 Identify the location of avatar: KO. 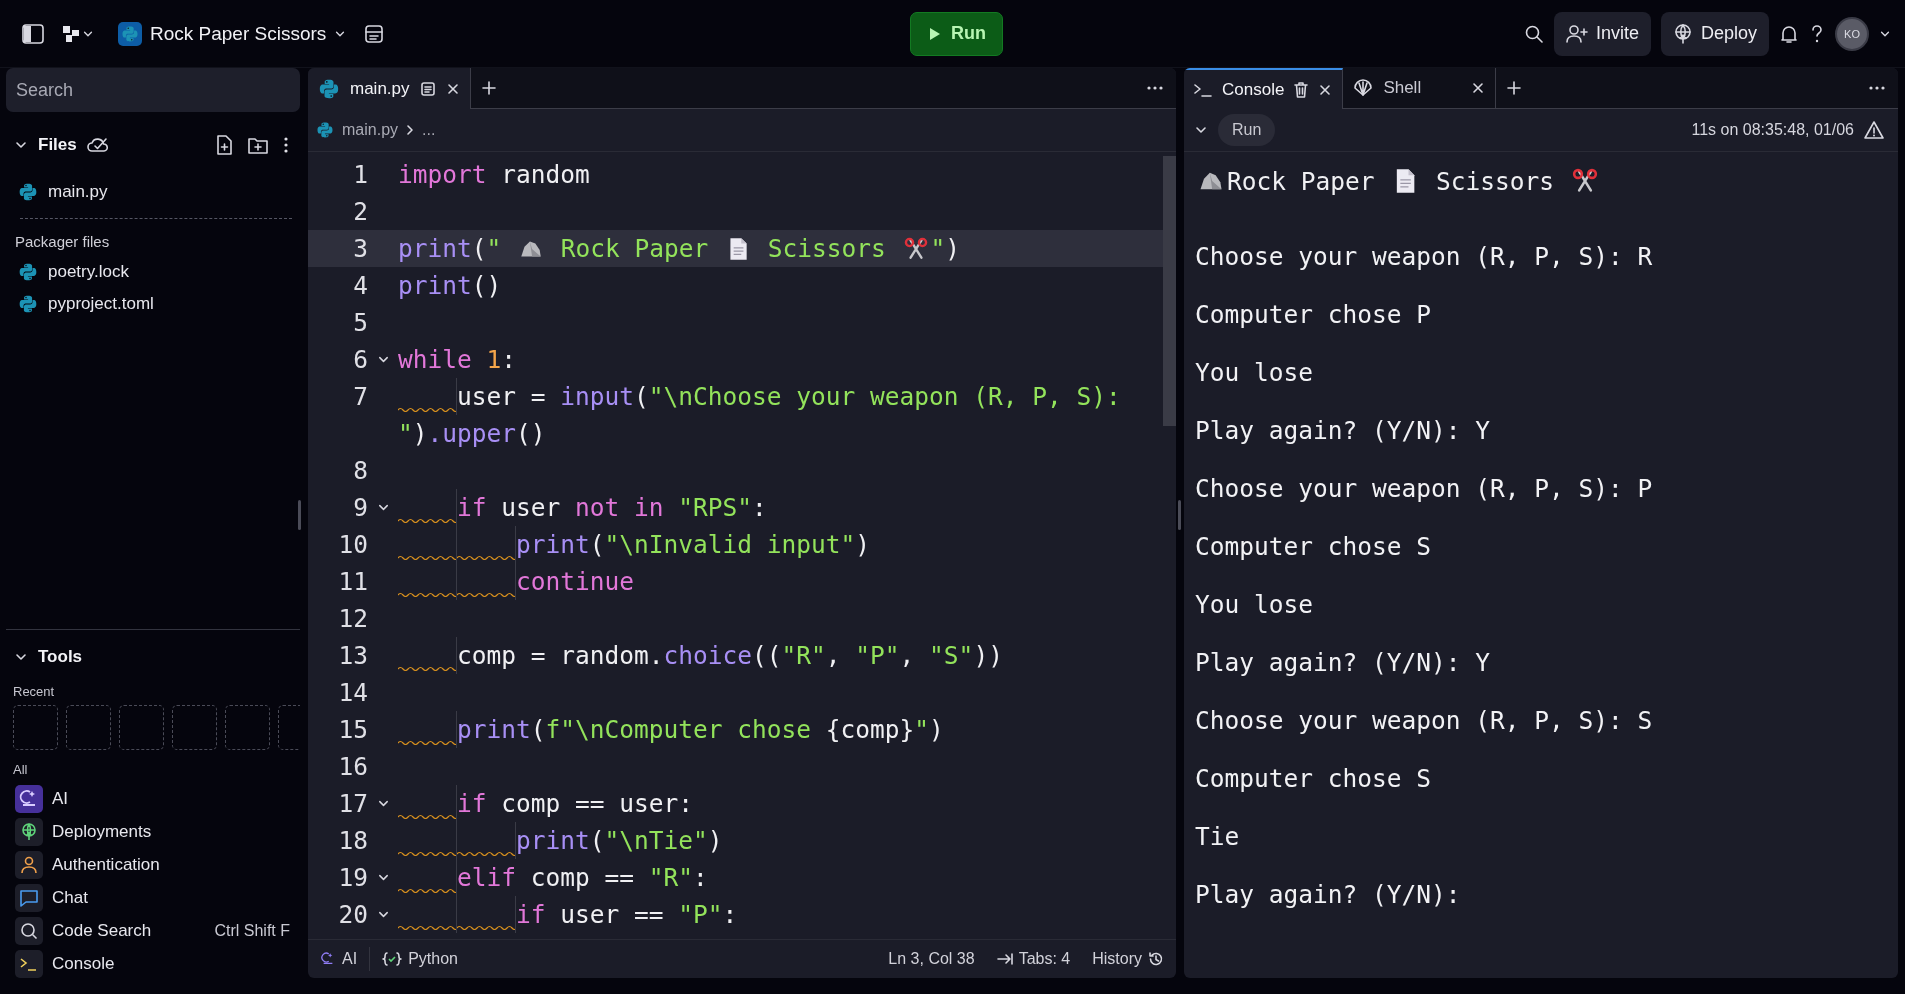
(1852, 33).